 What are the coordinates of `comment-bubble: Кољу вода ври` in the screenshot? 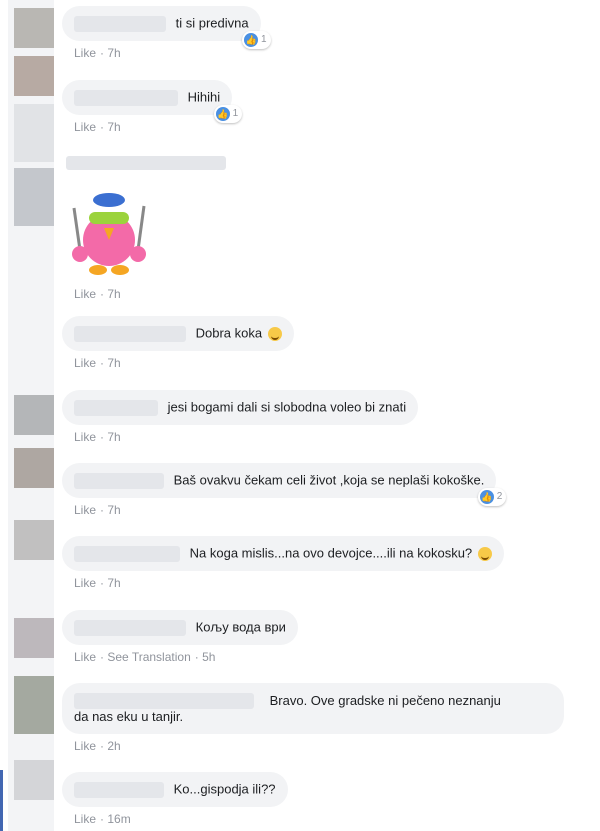 It's located at (180, 627).